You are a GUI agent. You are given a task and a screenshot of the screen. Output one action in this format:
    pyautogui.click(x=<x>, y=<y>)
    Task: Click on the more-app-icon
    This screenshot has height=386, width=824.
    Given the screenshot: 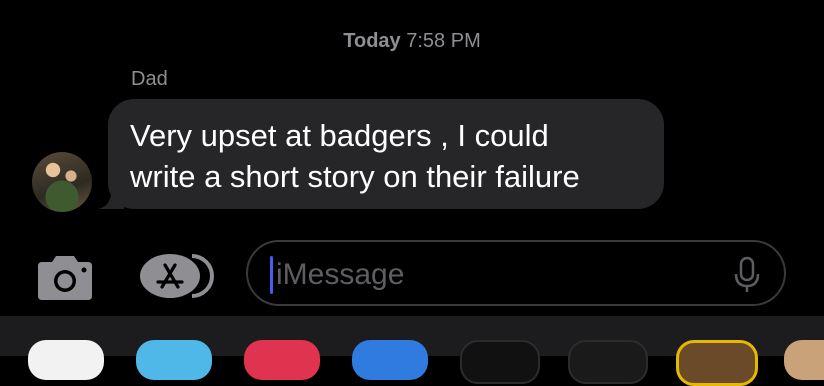 What is the action you would take?
    pyautogui.click(x=804, y=360)
    